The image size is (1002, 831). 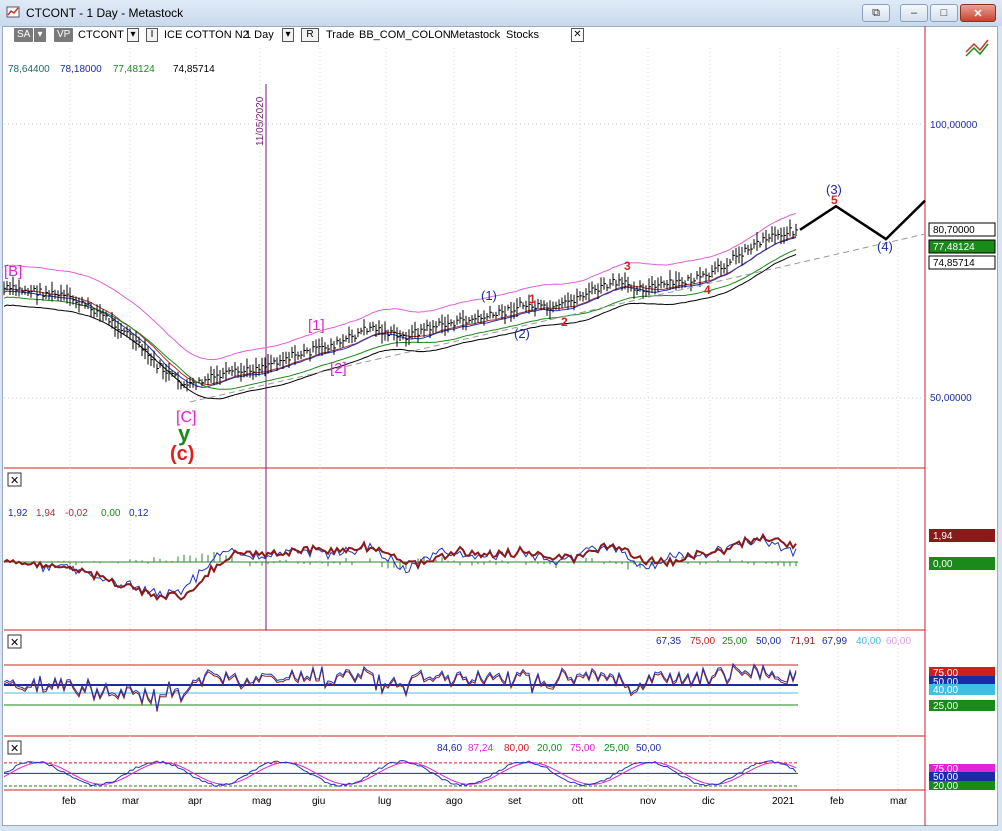 I want to click on ma-value-1: 78,18000, so click(x=81, y=69).